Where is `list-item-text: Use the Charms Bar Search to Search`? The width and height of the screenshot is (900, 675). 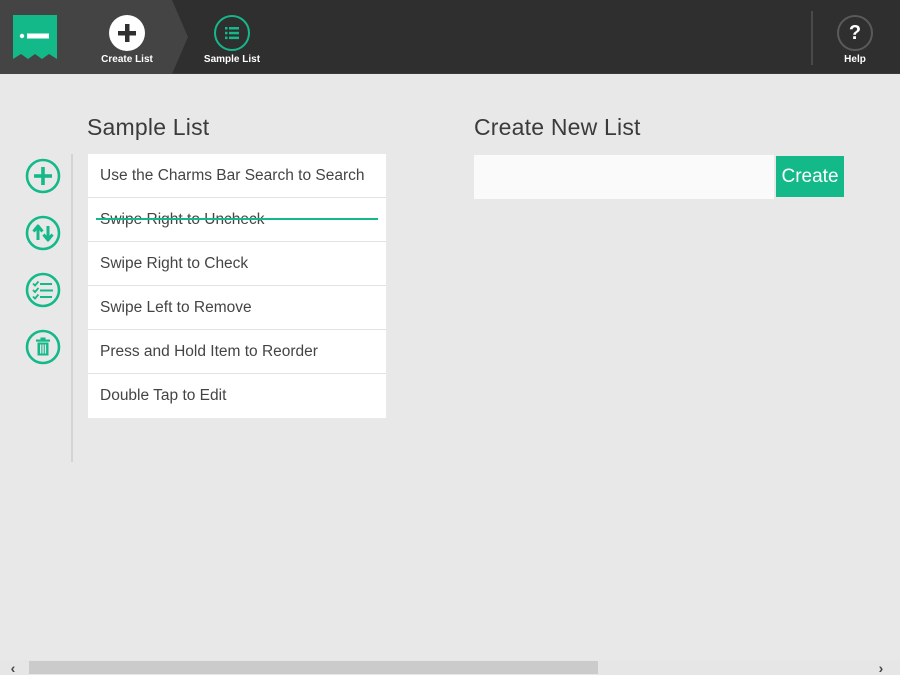
list-item-text: Use the Charms Bar Search to Search is located at coordinates (232, 175).